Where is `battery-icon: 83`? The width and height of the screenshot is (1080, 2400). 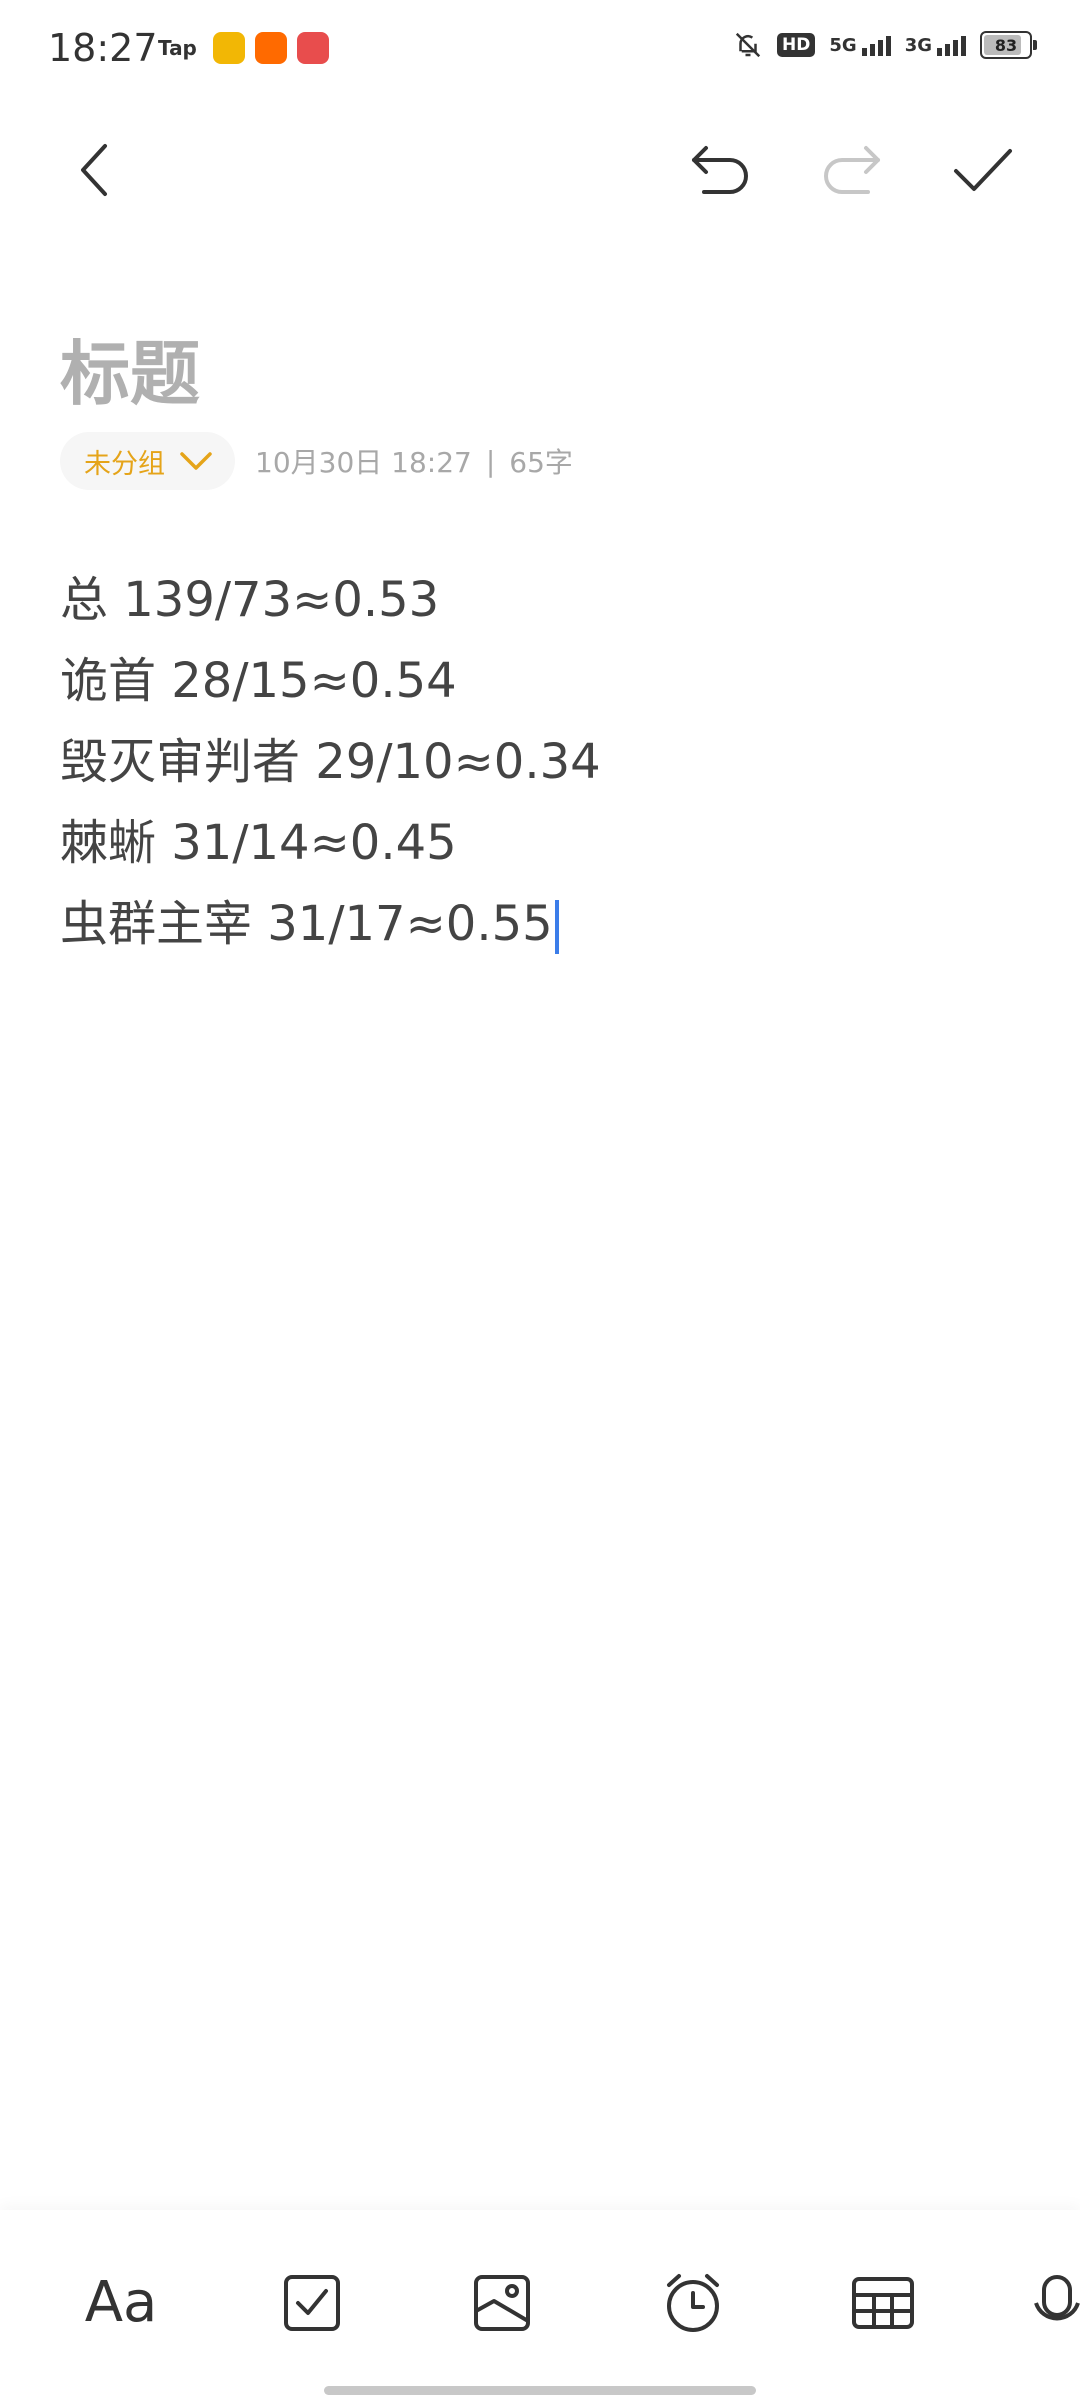 battery-icon: 83 is located at coordinates (1008, 45).